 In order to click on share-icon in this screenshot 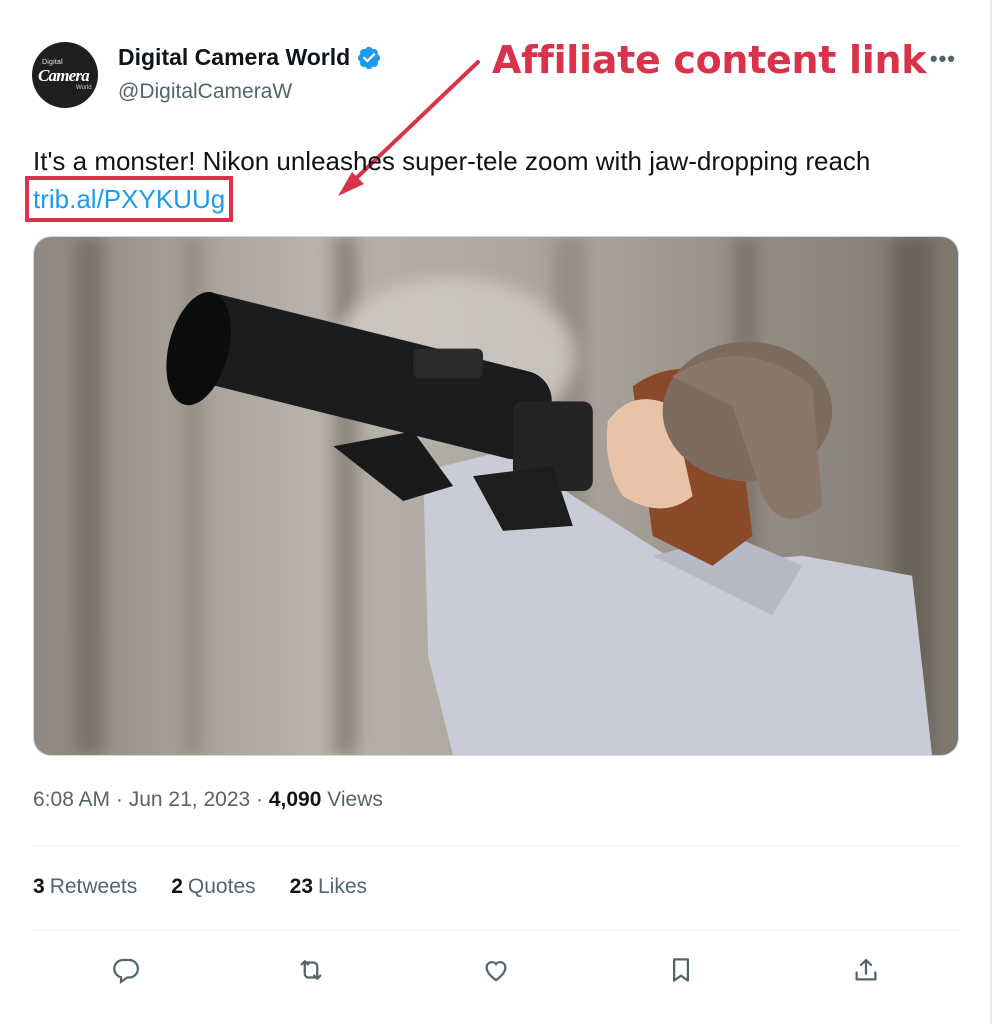, I will do `click(866, 969)`.